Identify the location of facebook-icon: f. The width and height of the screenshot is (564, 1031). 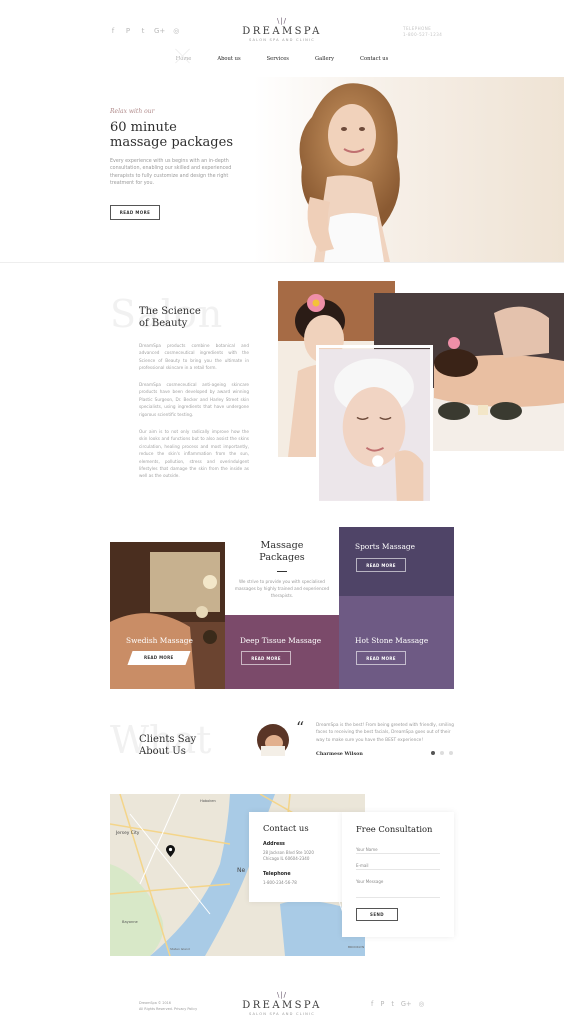
(113, 31).